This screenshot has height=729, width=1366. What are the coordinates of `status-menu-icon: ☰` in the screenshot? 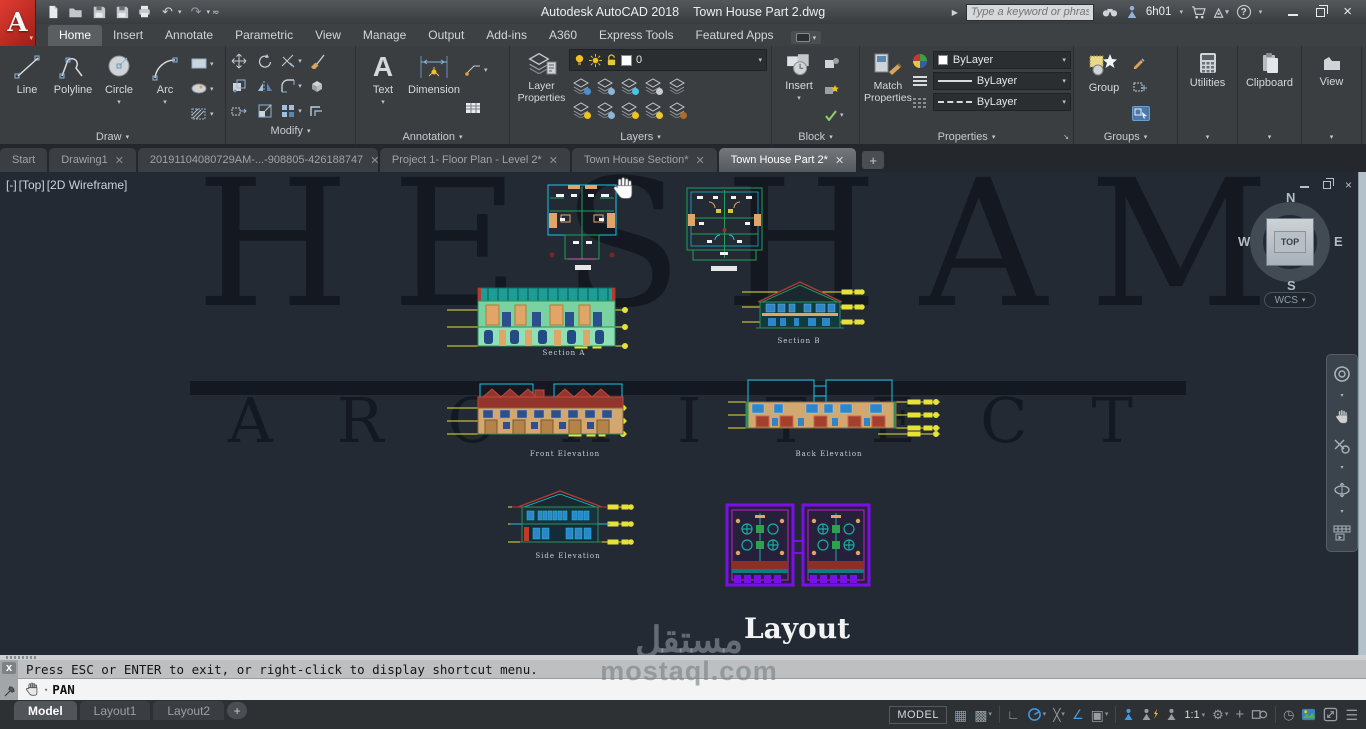 It's located at (1351, 715).